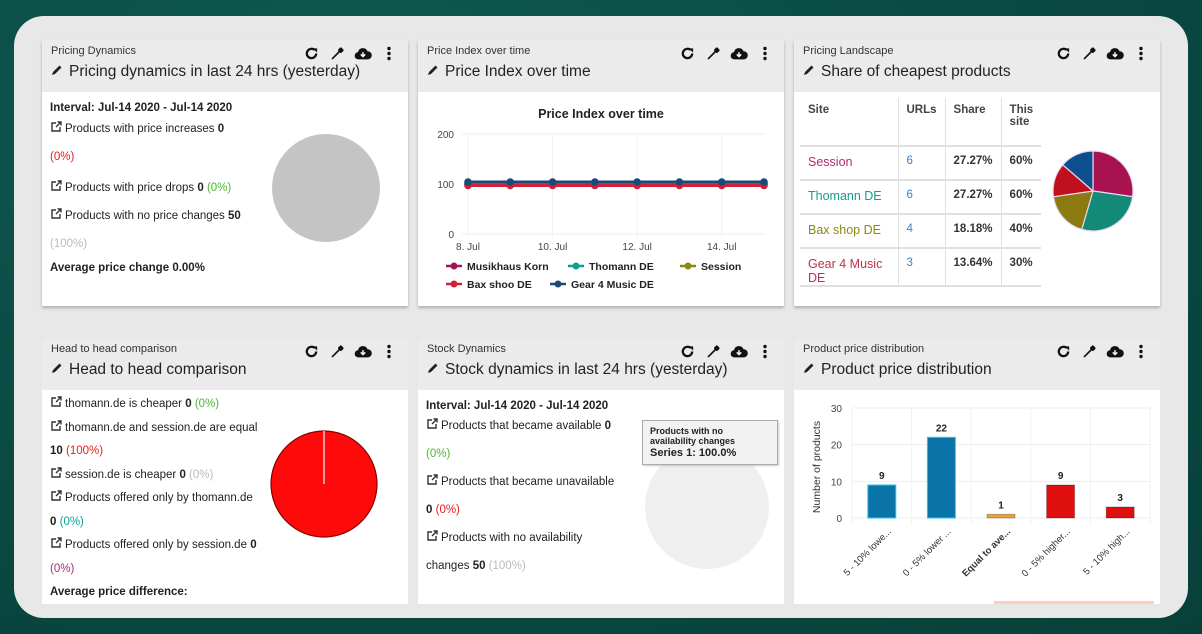 The height and width of the screenshot is (634, 1202). I want to click on table-header-row: Site URLs Share This site, so click(921, 122).